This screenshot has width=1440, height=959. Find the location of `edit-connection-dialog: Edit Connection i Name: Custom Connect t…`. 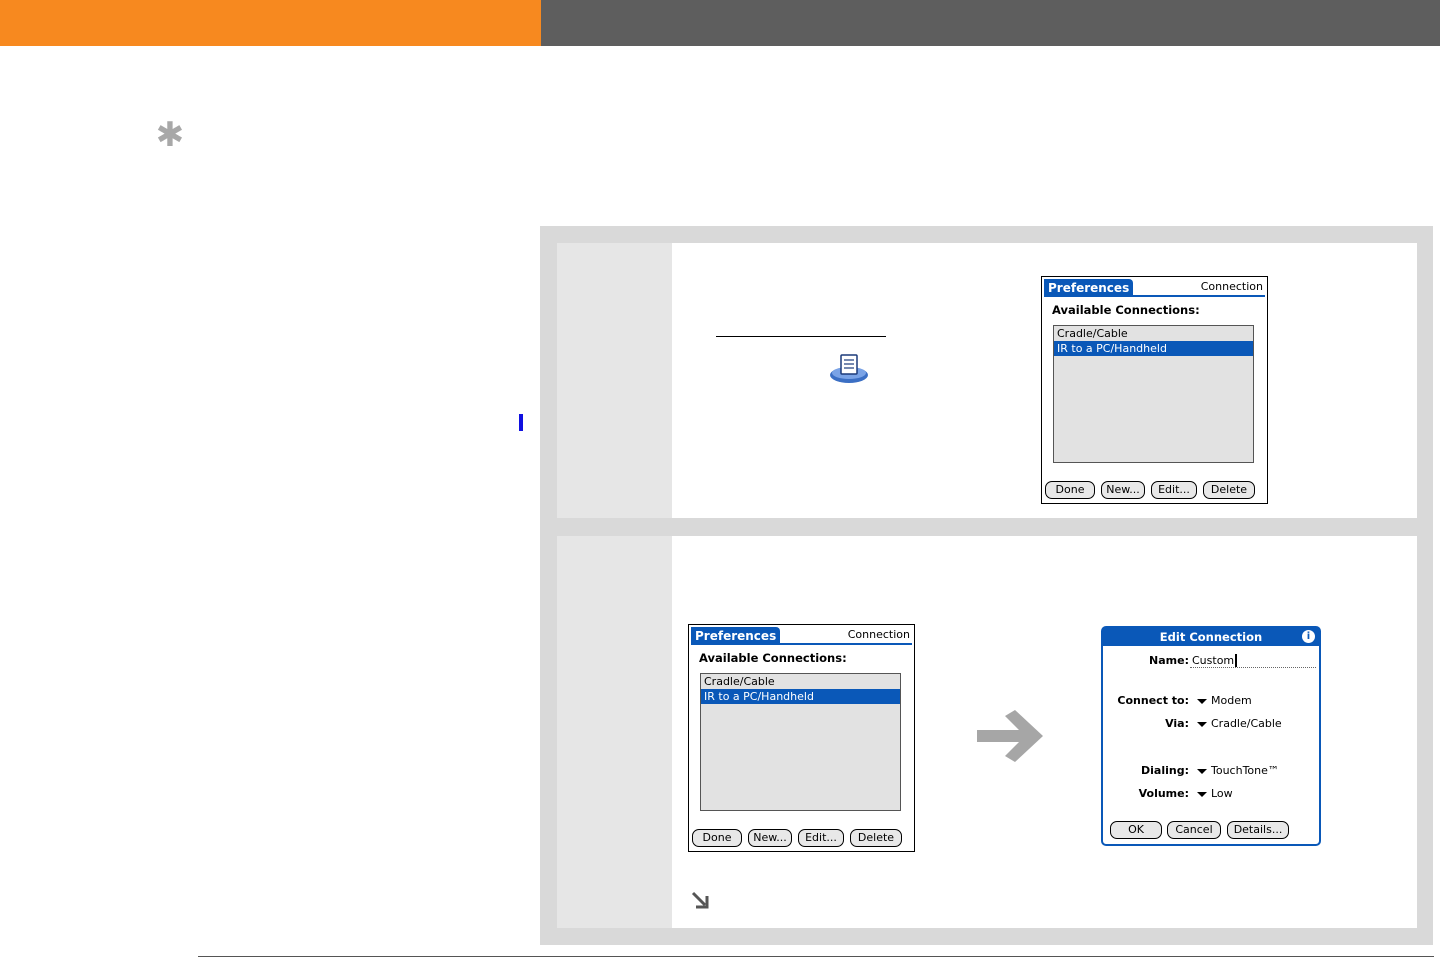

edit-connection-dialog: Edit Connection i Name: Custom Connect t… is located at coordinates (1211, 736).